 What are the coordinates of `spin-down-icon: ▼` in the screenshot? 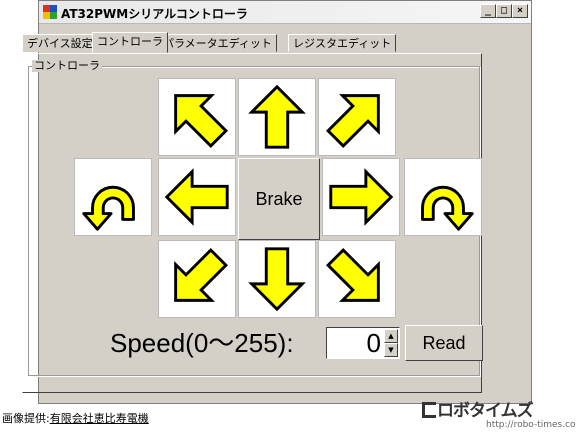 It's located at (391, 350).